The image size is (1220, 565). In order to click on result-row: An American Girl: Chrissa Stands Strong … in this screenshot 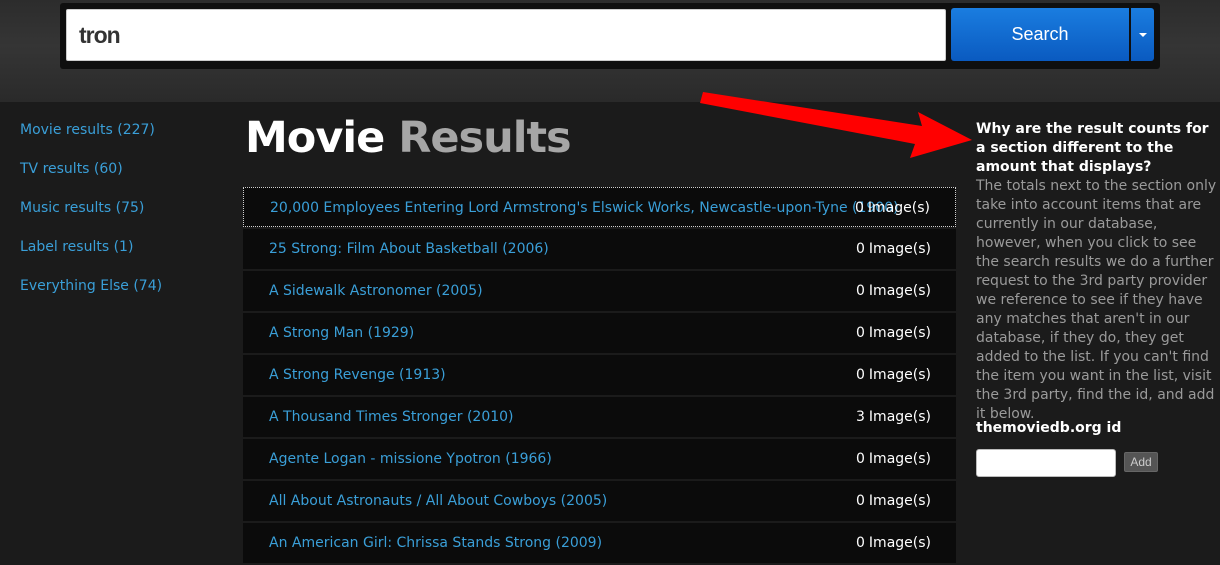, I will do `click(599, 543)`.